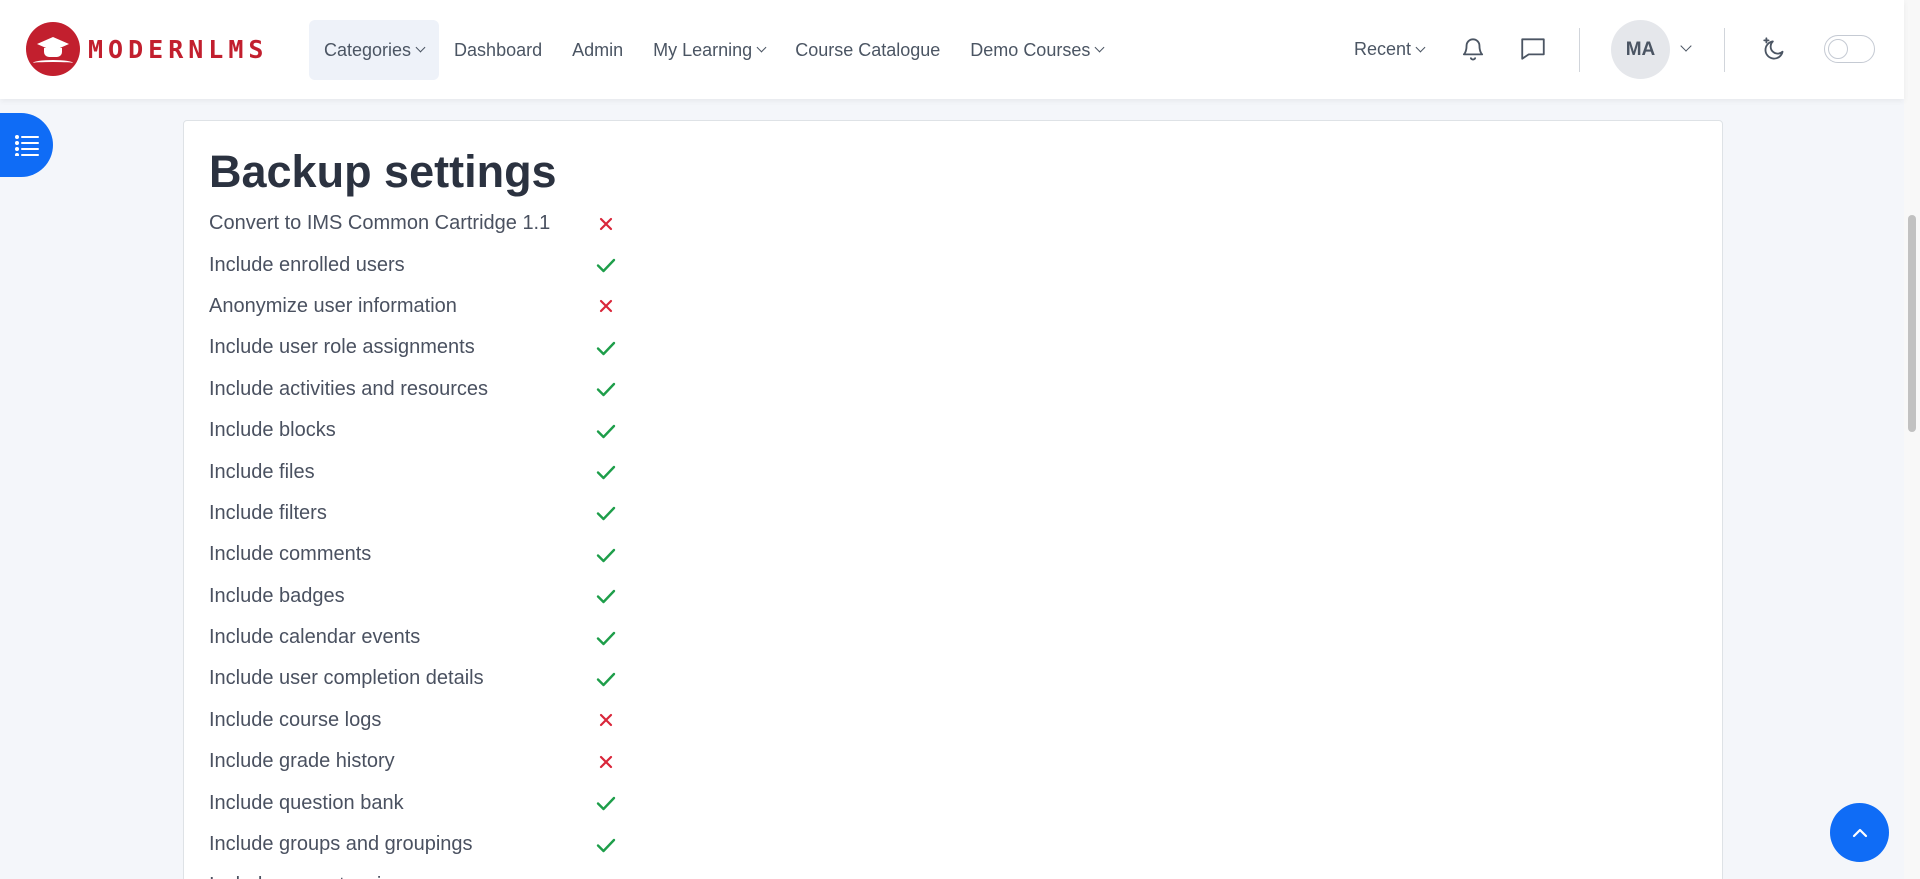  Describe the element at coordinates (1383, 49) in the screenshot. I see `recent-label: Recent` at that location.